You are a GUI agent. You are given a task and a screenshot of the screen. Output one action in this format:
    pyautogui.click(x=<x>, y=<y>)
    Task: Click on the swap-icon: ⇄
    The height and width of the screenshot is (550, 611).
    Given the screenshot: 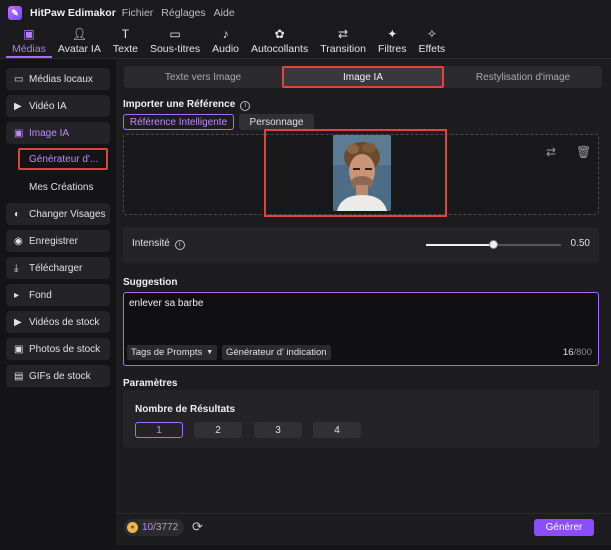 What is the action you would take?
    pyautogui.click(x=551, y=152)
    